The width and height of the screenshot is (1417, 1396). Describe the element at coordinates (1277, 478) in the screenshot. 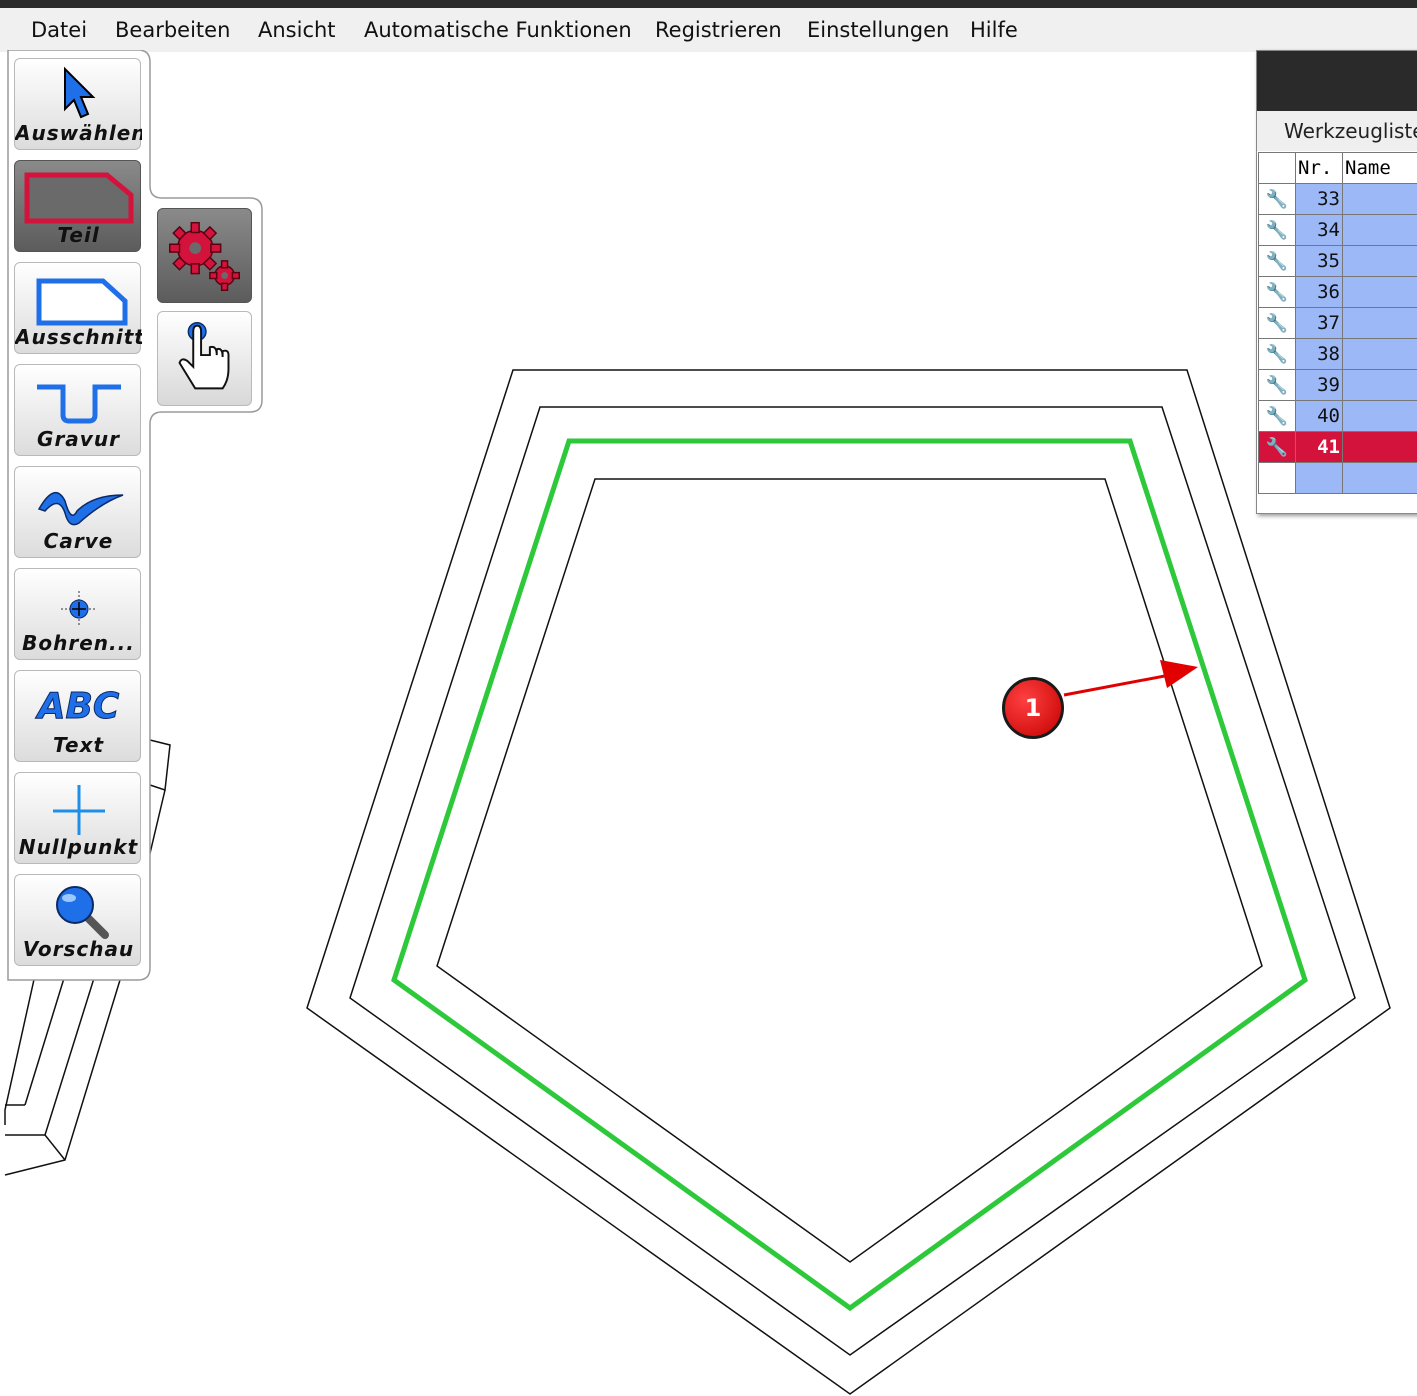

I see `tool-icon-cell` at that location.